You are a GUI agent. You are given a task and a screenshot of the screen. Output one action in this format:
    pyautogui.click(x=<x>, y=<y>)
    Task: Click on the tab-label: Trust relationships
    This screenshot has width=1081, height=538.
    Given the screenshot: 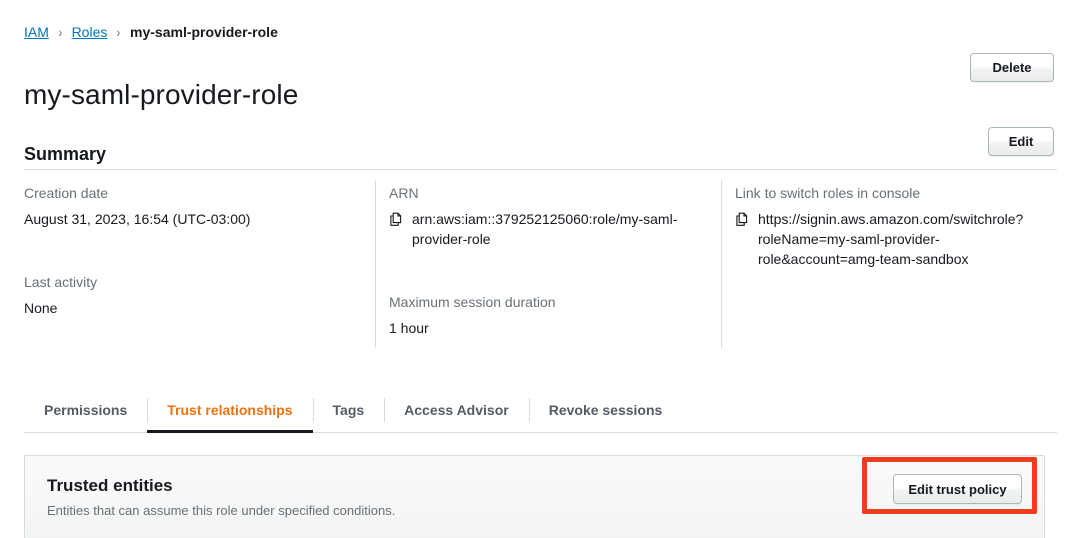 What is the action you would take?
    pyautogui.click(x=230, y=410)
    